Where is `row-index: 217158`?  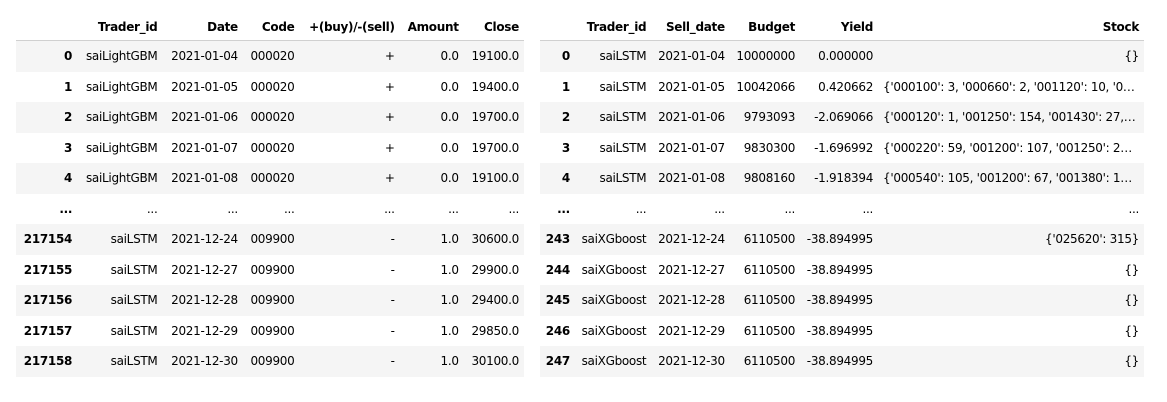
row-index: 217158 is located at coordinates (48, 361).